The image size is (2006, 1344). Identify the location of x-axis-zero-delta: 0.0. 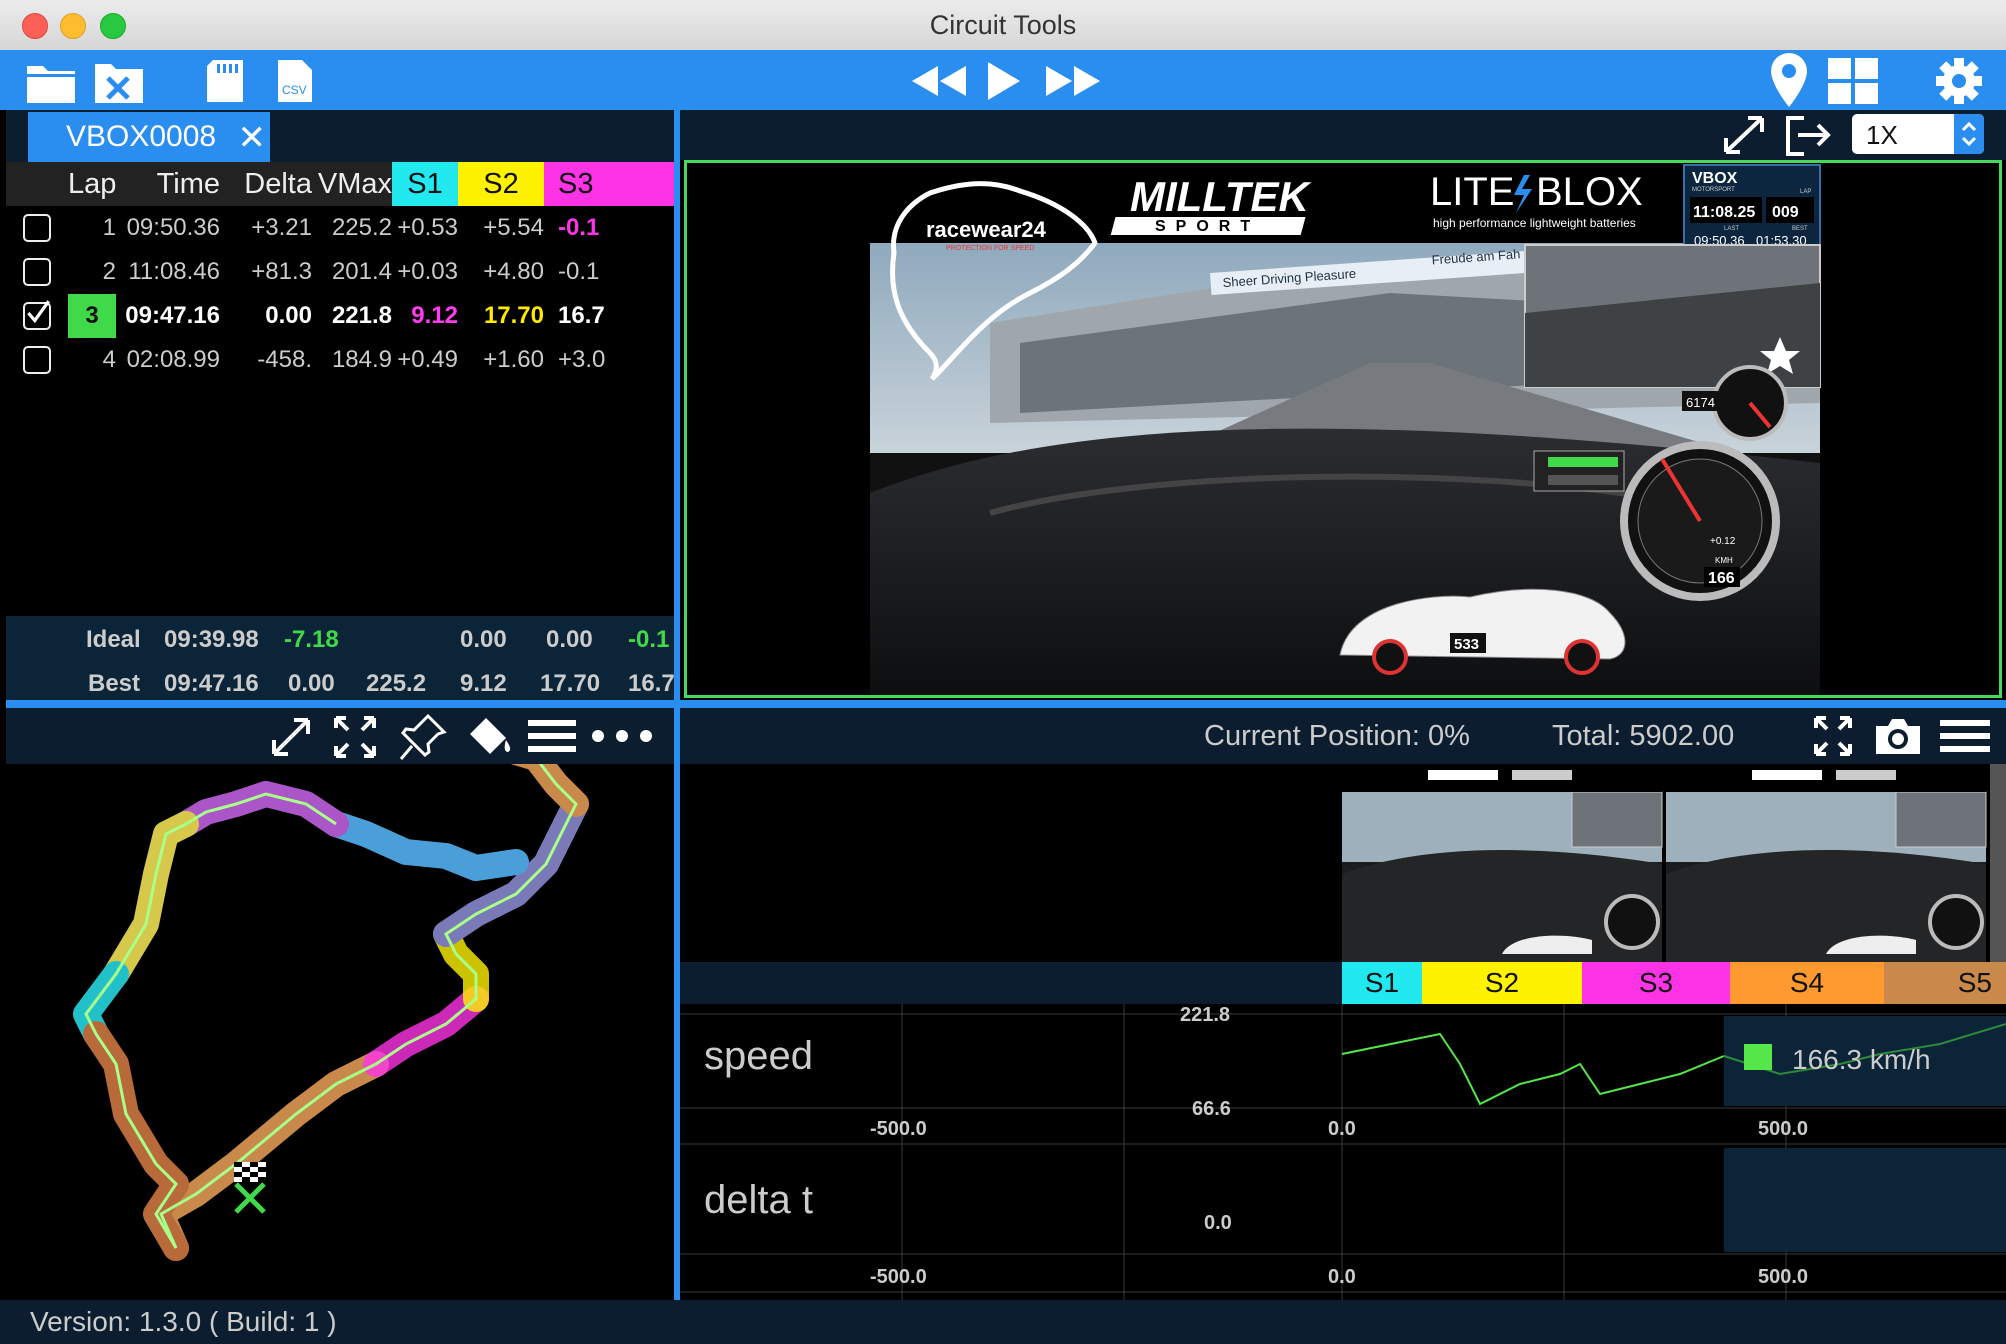
(1342, 1277).